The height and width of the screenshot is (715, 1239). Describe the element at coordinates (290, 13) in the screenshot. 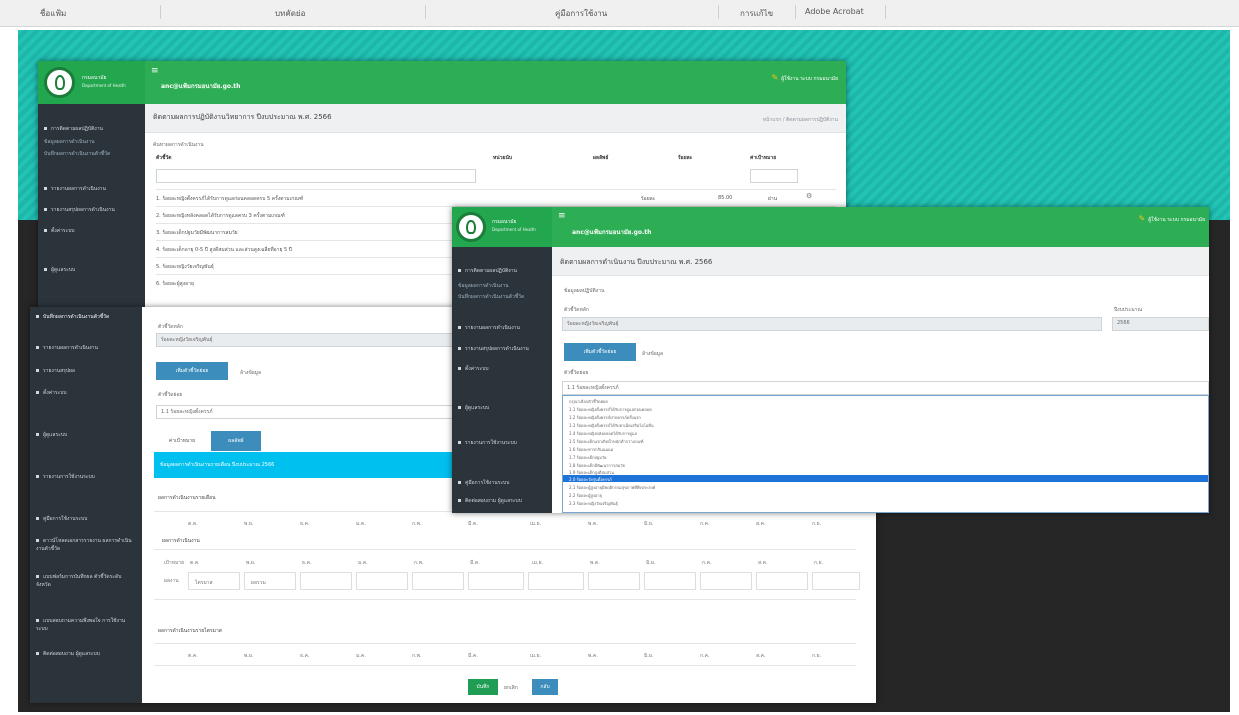

I see `ribbon-item: บทคัดย่อ` at that location.